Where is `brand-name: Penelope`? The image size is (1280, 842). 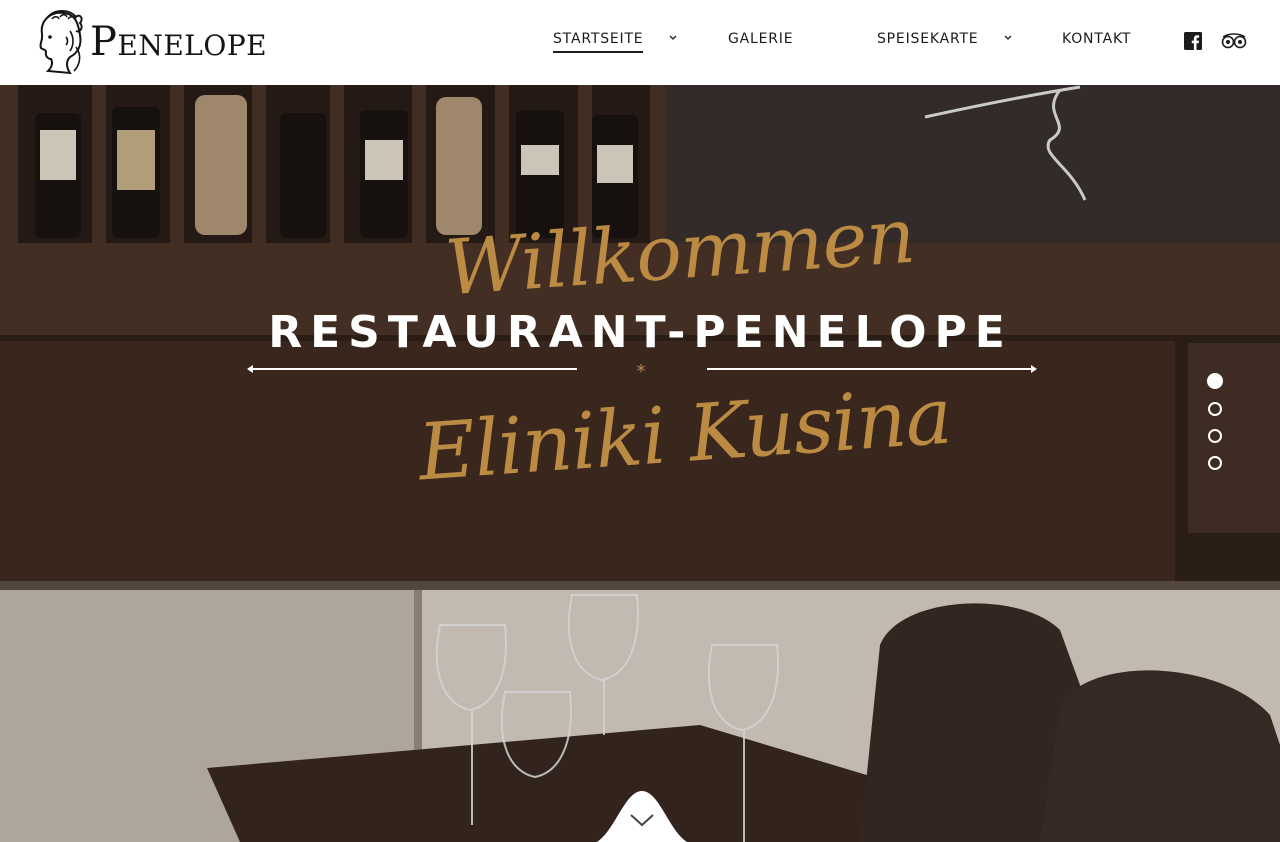
brand-name: Penelope is located at coordinates (179, 42).